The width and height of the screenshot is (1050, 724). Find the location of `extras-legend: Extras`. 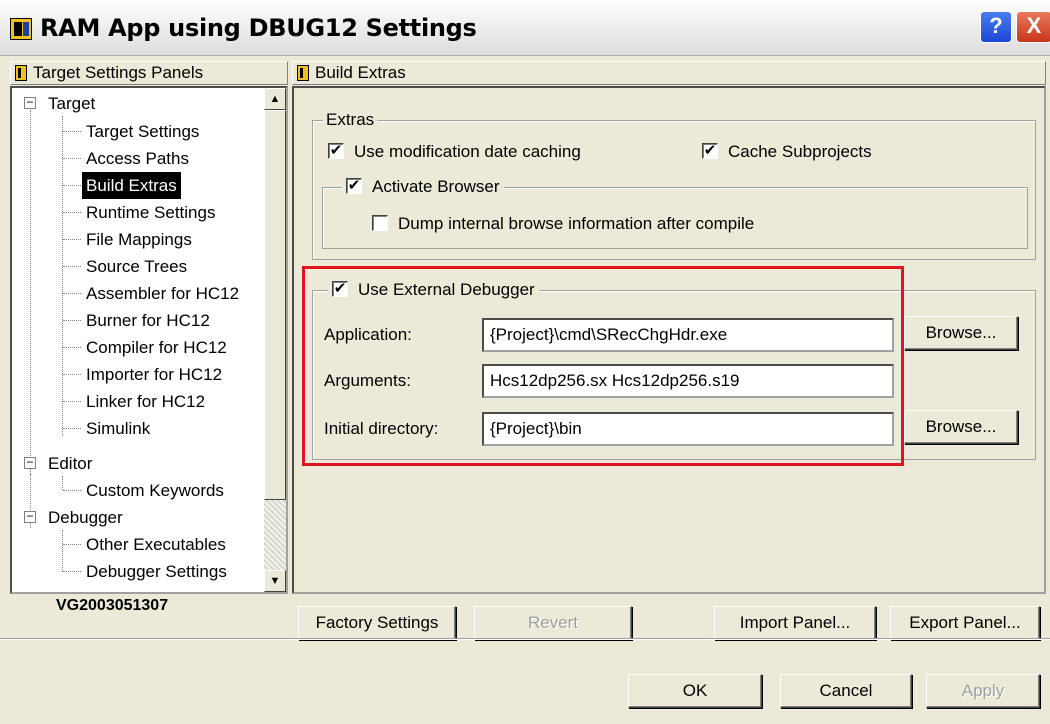

extras-legend: Extras is located at coordinates (350, 120).